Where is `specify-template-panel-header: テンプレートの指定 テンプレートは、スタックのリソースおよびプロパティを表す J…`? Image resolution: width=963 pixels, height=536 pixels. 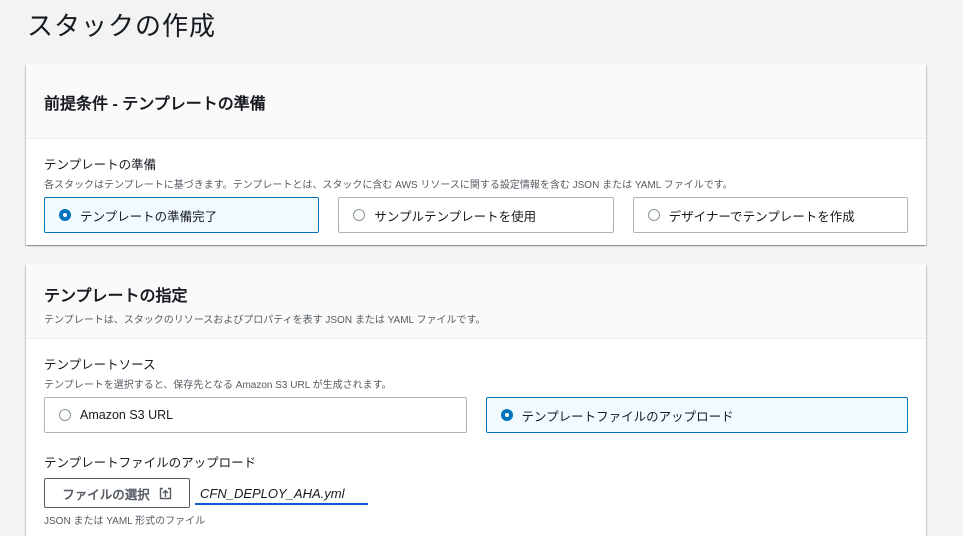
specify-template-panel-header: テンプレートの指定 テンプレートは、スタックのリソースおよびプロパティを表す J… is located at coordinates (476, 301).